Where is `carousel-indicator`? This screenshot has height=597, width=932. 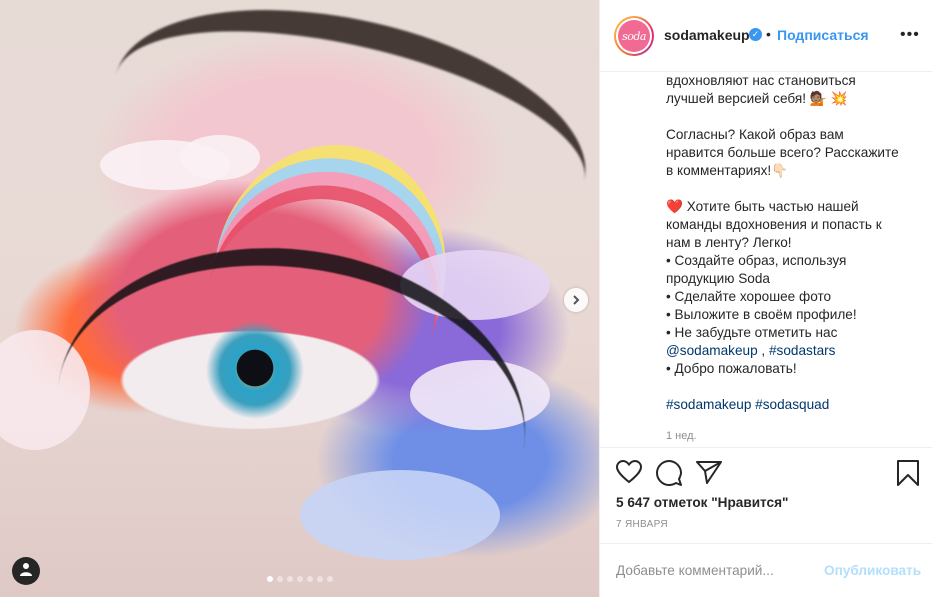 carousel-indicator is located at coordinates (299, 579).